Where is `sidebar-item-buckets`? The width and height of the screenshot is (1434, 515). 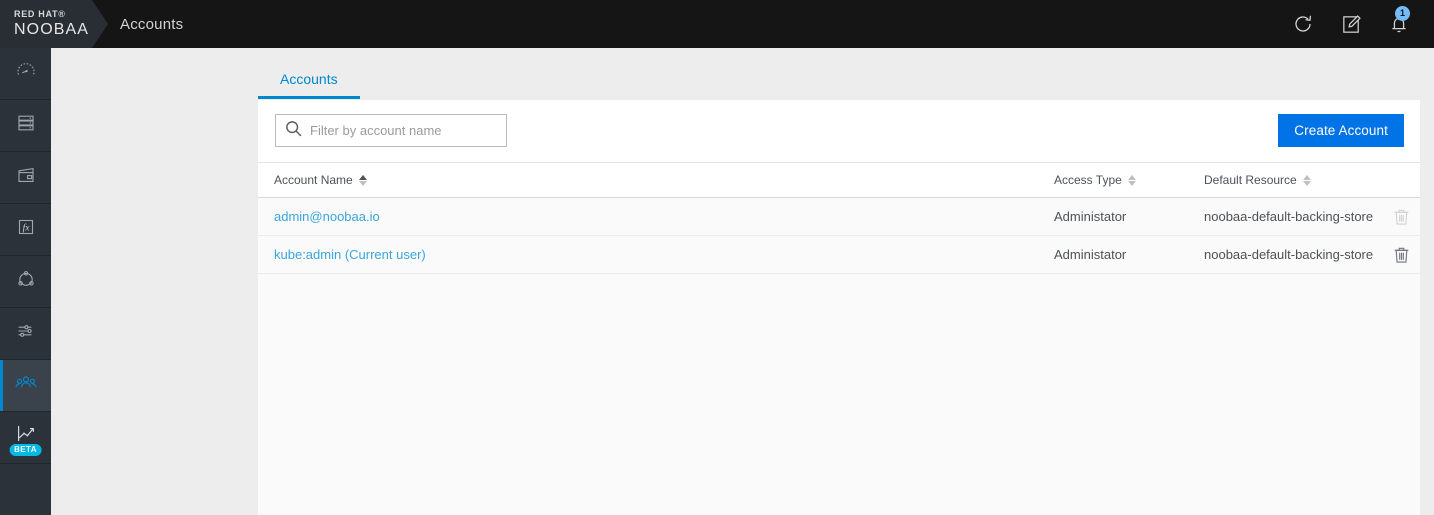 sidebar-item-buckets is located at coordinates (25, 178).